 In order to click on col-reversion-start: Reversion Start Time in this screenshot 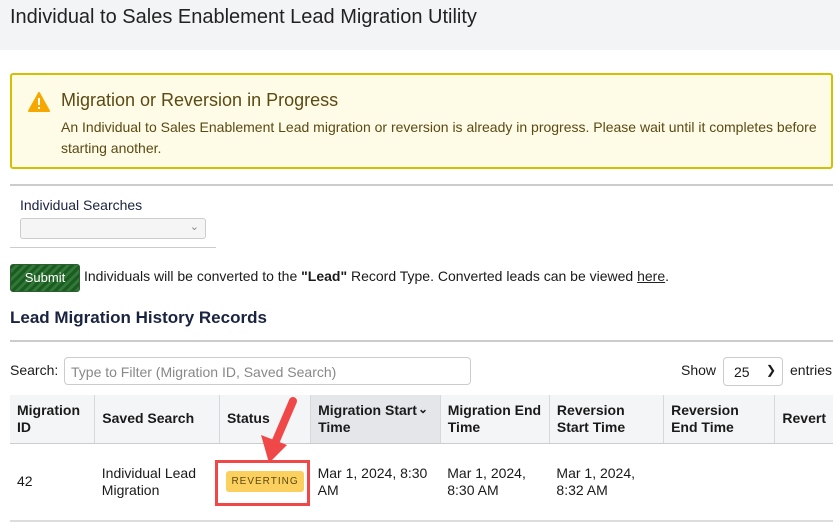, I will do `click(607, 419)`.